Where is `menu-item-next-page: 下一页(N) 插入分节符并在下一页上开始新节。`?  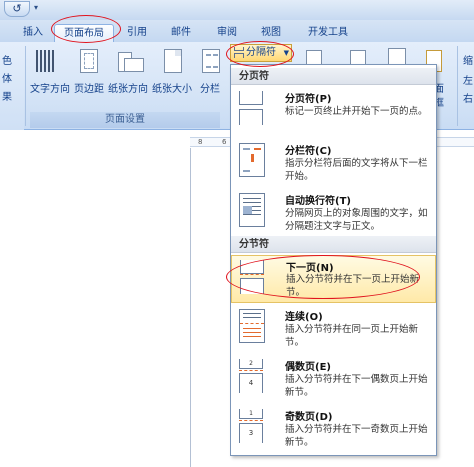 menu-item-next-page: 下一页(N) 插入分节符并在下一页上开始新节。 is located at coordinates (333, 279).